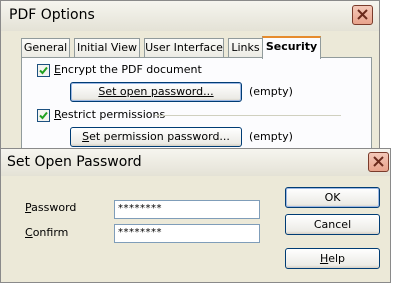  What do you see at coordinates (51, 207) in the screenshot?
I see `password-label: Password` at bounding box center [51, 207].